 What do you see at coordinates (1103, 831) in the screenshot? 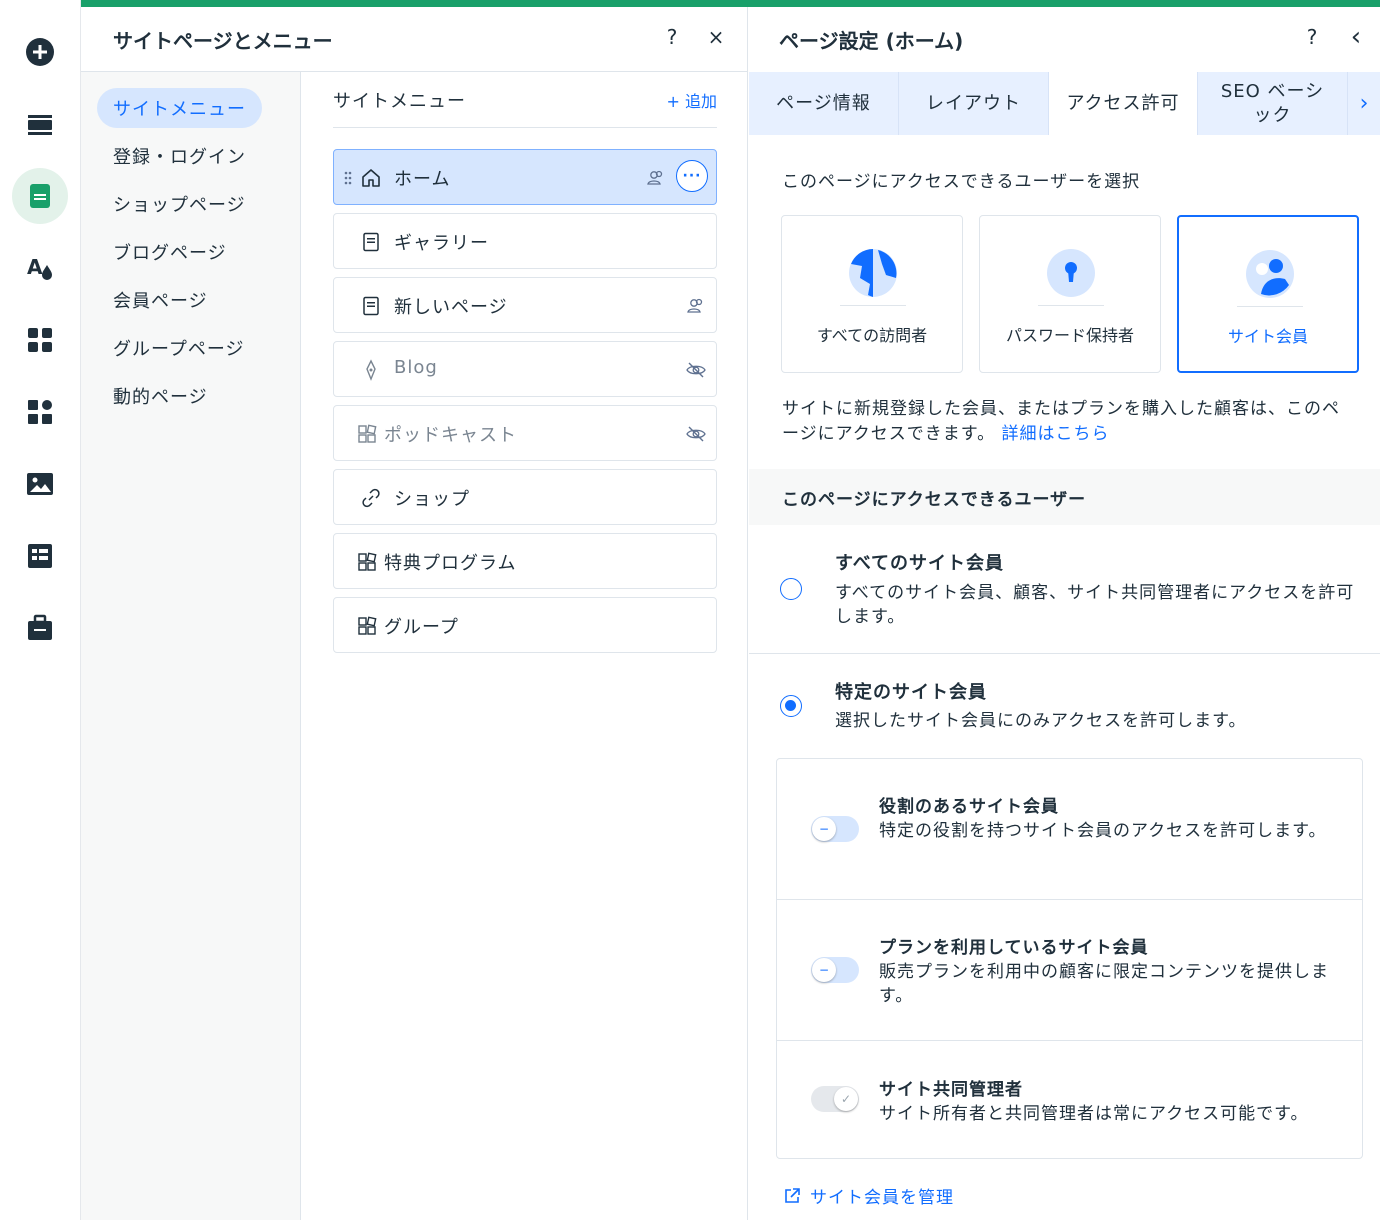
I see `toggle-sub: 特定の役割を持つサイト会員のアクセスを許可します。` at bounding box center [1103, 831].